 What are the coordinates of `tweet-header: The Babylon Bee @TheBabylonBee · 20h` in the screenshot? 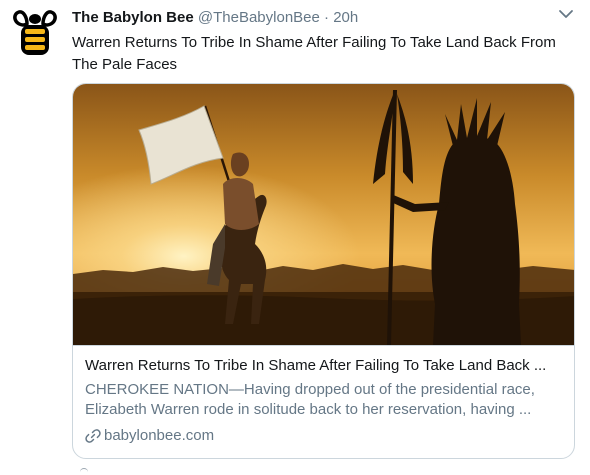 It's located at (321, 18).